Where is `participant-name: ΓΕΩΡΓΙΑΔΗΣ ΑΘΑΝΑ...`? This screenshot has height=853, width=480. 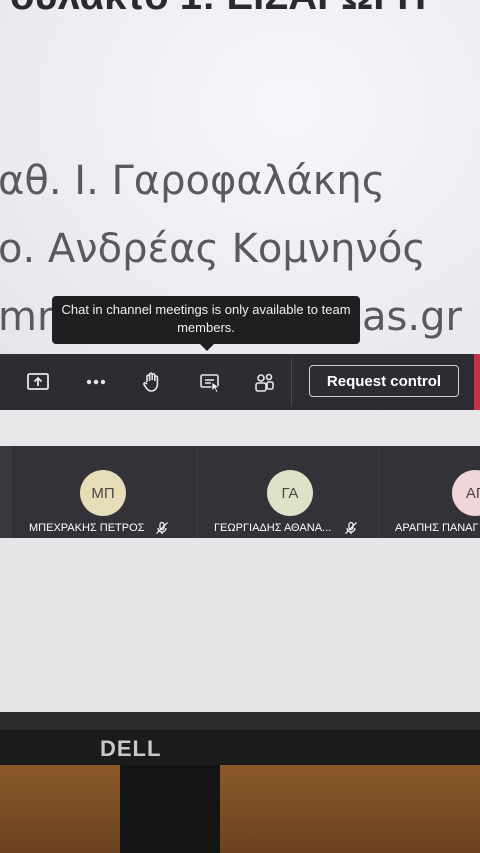 participant-name: ΓΕΩΡΓΙΑΔΗΣ ΑΘΑΝΑ... is located at coordinates (273, 528).